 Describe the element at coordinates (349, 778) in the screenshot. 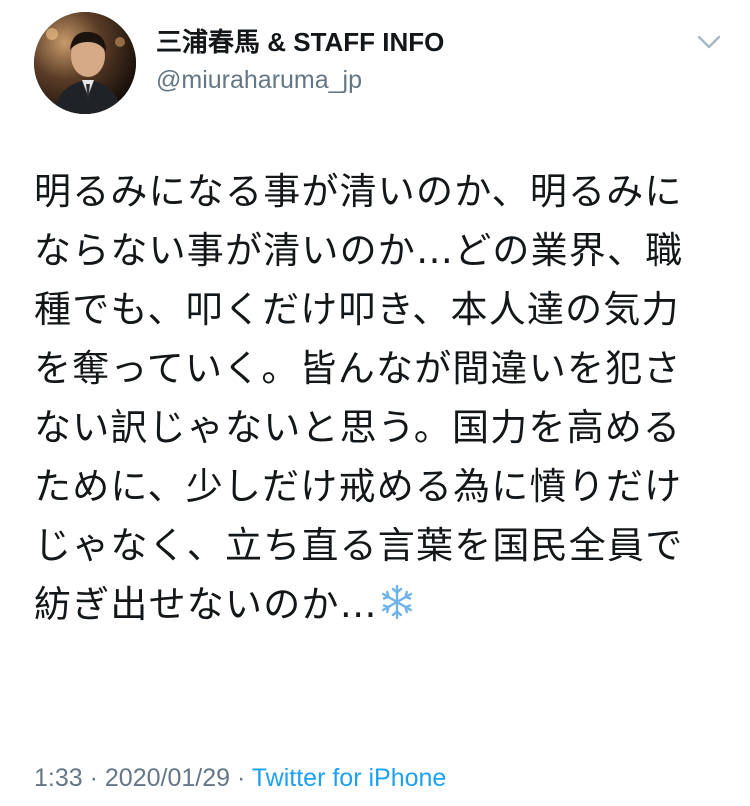

I see `tweet-source-link: Twitter for iPhone` at that location.